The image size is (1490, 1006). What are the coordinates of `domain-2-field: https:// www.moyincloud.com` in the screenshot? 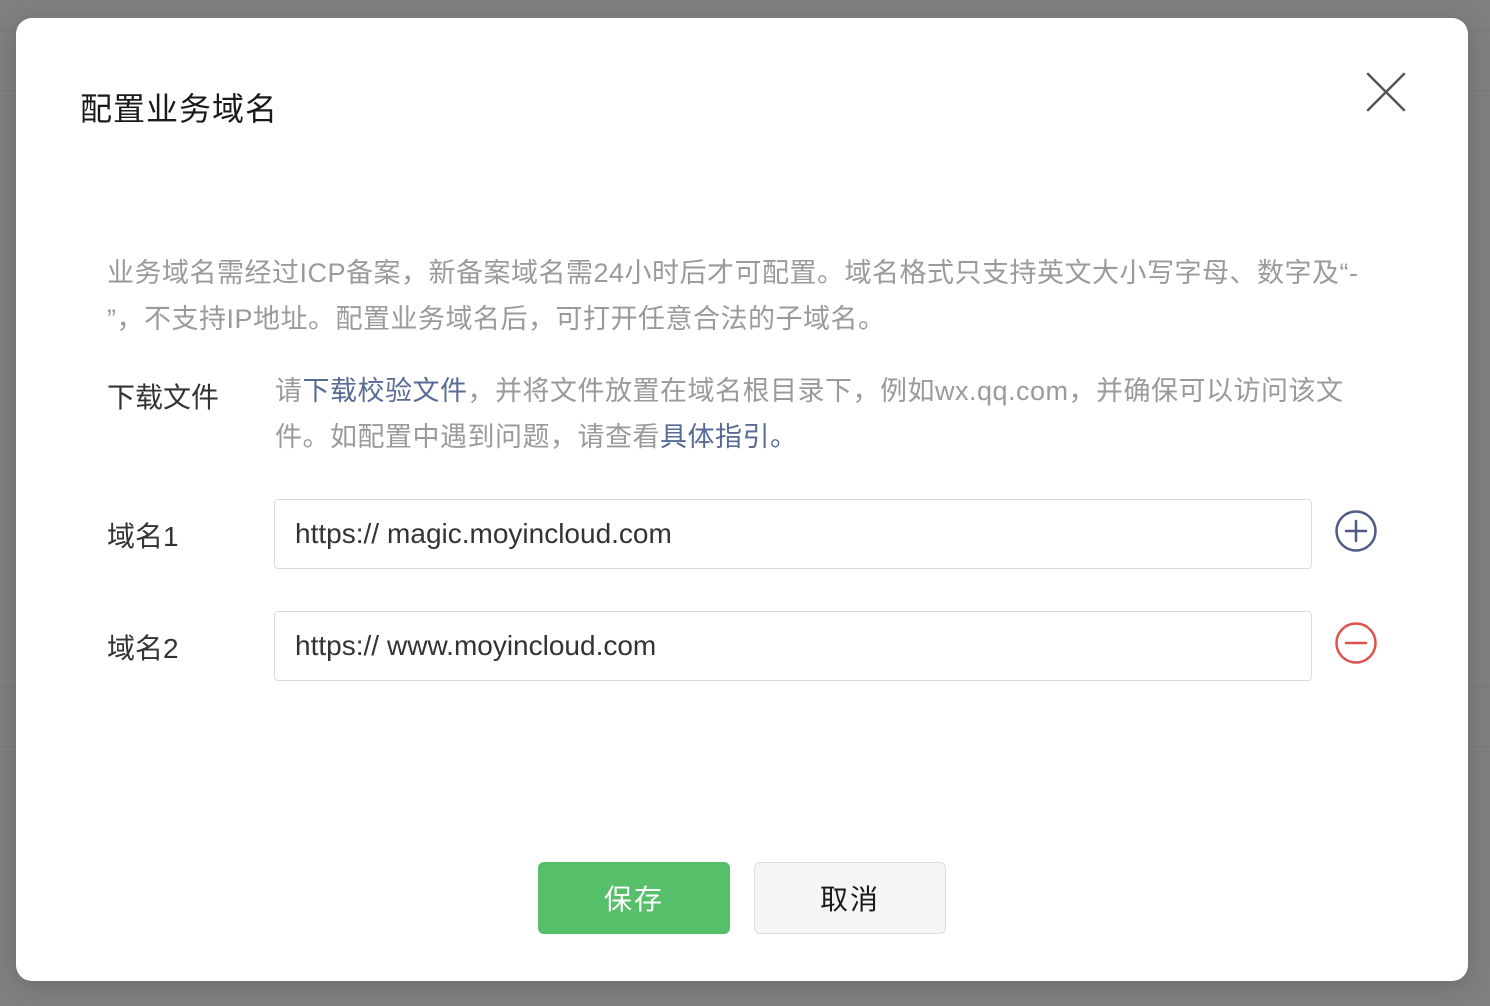 It's located at (793, 646).